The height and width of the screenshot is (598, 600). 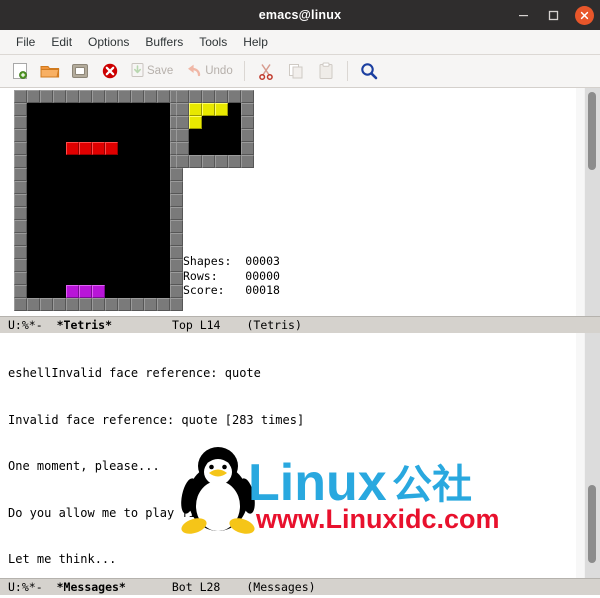 I want to click on messages-scrollbar-thumb, so click(x=592, y=524).